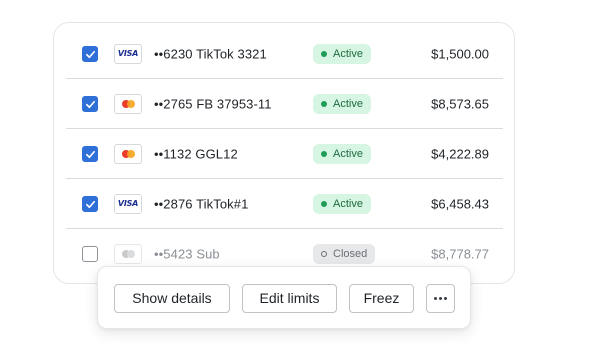 The width and height of the screenshot is (592, 344). What do you see at coordinates (284, 204) in the screenshot?
I see `table-row: VISA ••2876 TikTok#1 Active $6,458.43` at bounding box center [284, 204].